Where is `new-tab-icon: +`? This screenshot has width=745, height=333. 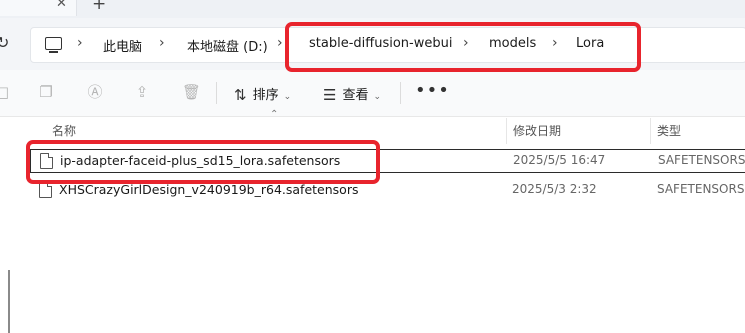
new-tab-icon: + is located at coordinates (99, 7).